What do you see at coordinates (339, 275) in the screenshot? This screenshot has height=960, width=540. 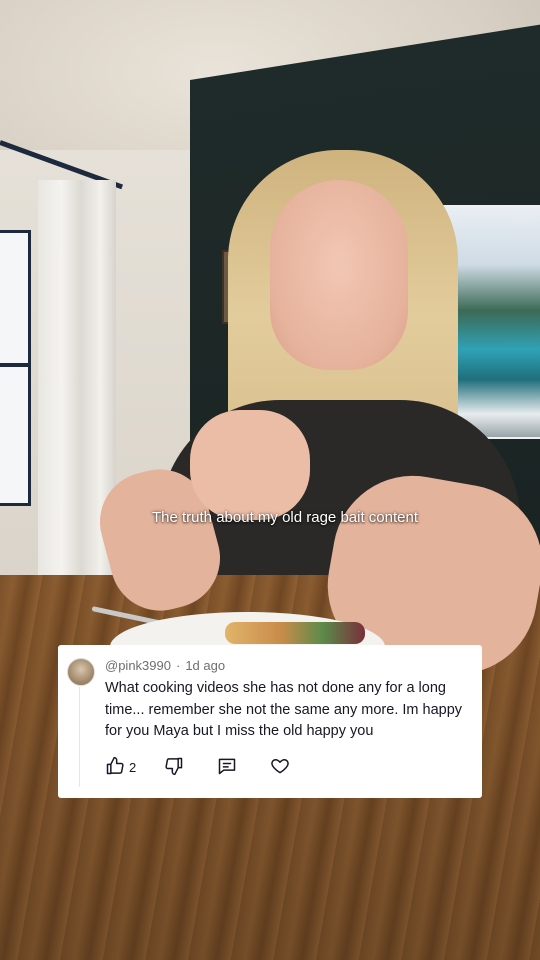 I see `person-face` at bounding box center [339, 275].